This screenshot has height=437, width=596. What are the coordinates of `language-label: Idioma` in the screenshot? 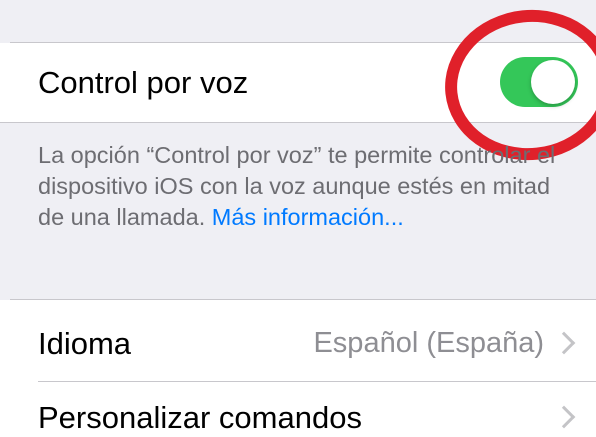 It's located at (85, 343).